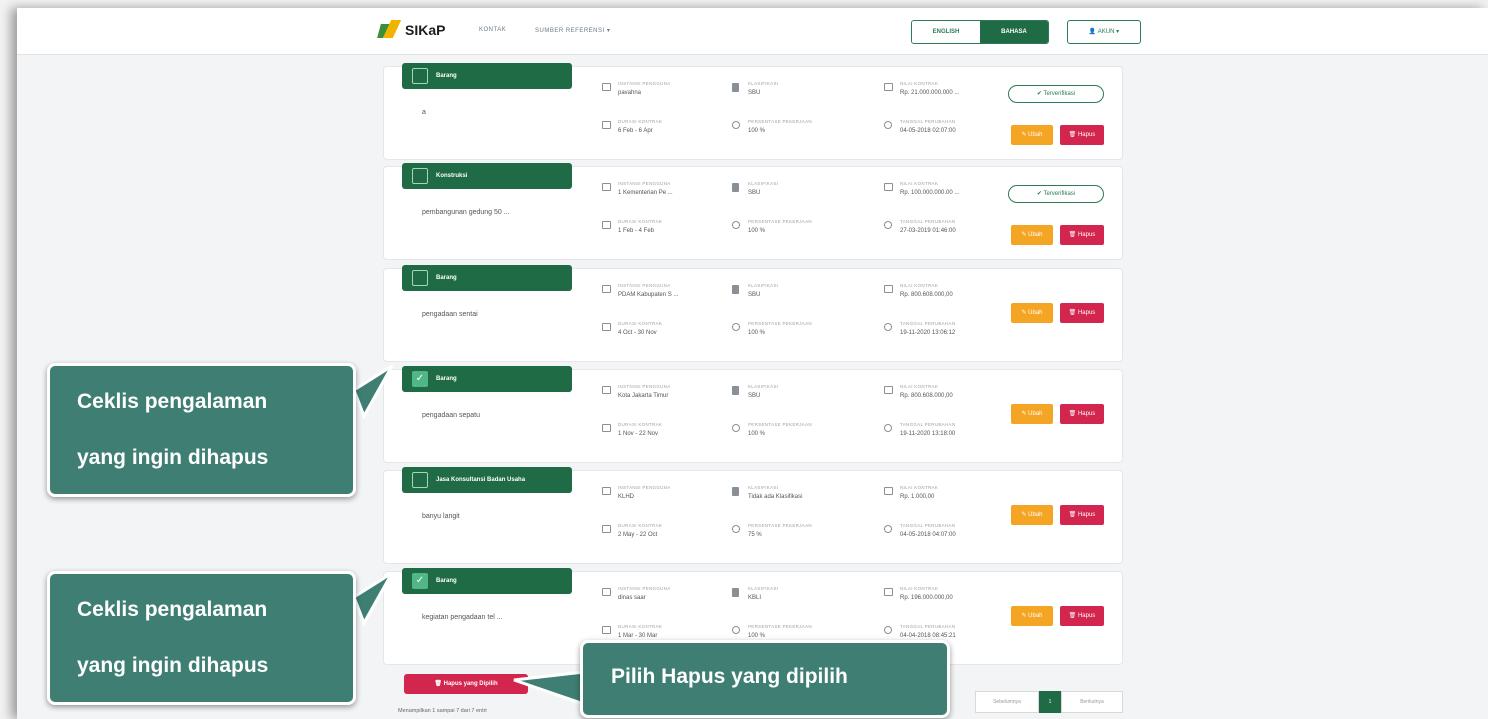 This screenshot has width=1488, height=719. What do you see at coordinates (928, 333) in the screenshot?
I see `tanggal-value: 19-11-2020 13:06:12` at bounding box center [928, 333].